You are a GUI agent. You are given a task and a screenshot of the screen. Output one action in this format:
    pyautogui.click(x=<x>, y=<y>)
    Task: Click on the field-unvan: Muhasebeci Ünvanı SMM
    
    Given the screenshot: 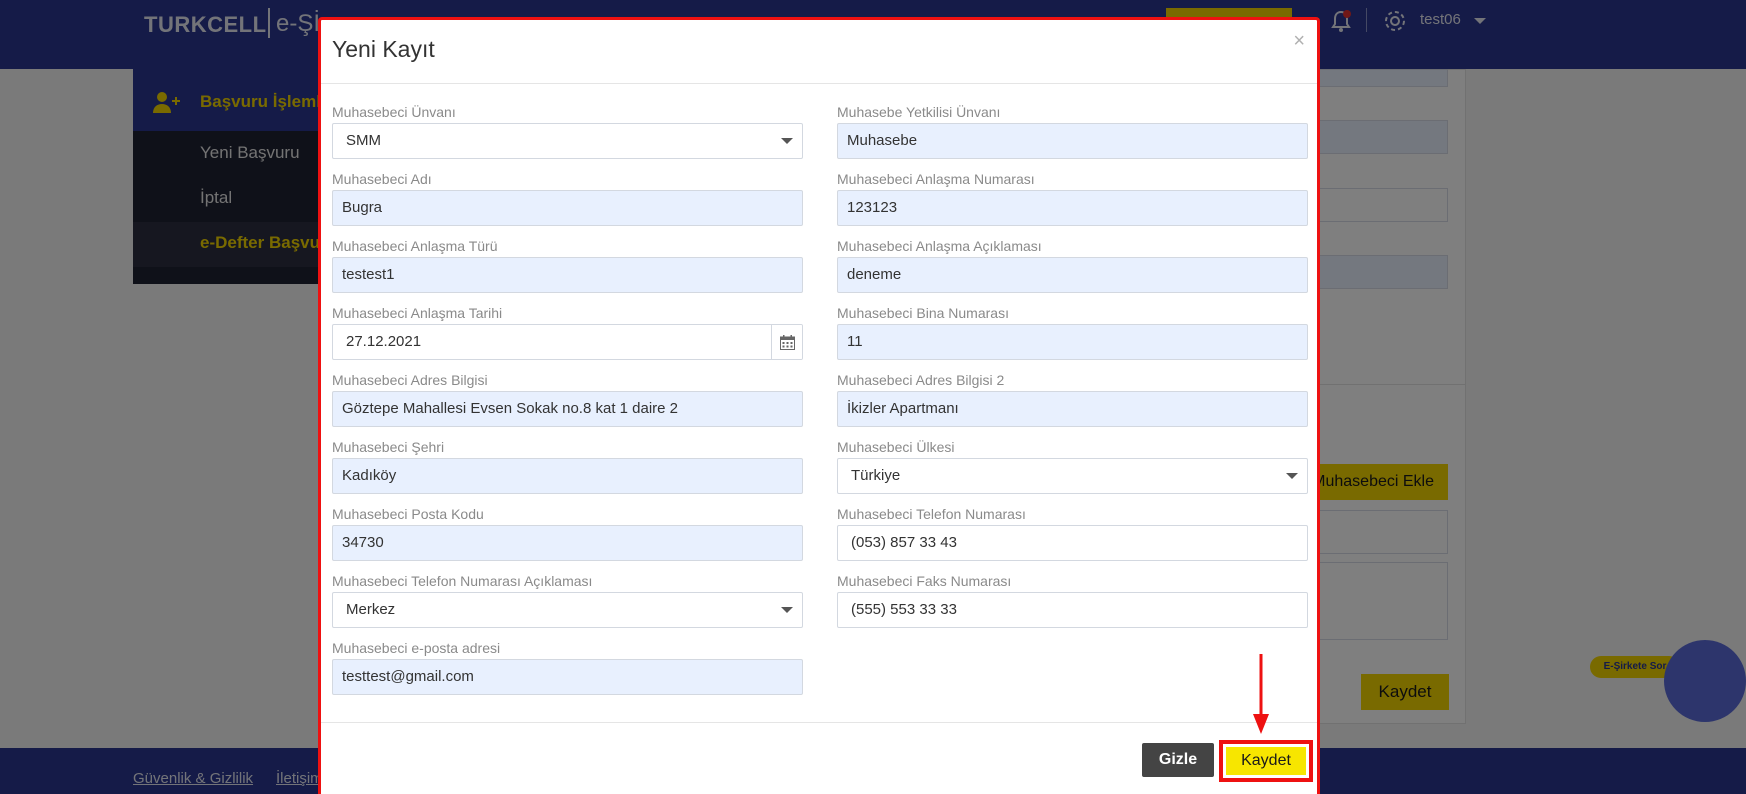 What is the action you would take?
    pyautogui.click(x=567, y=131)
    